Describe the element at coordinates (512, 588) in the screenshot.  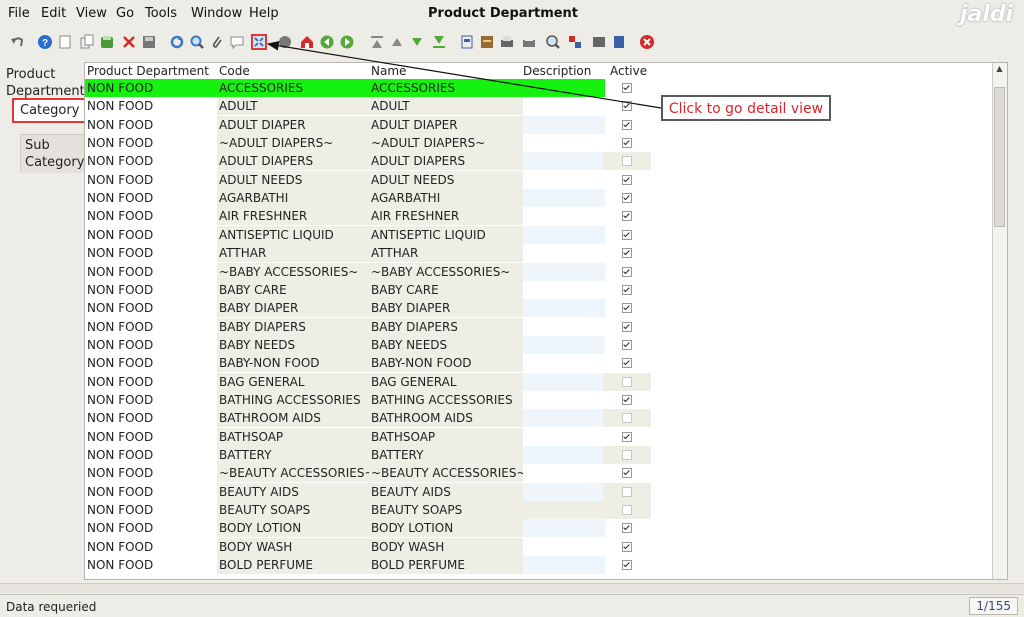
I see `horizontal-scrollbar` at that location.